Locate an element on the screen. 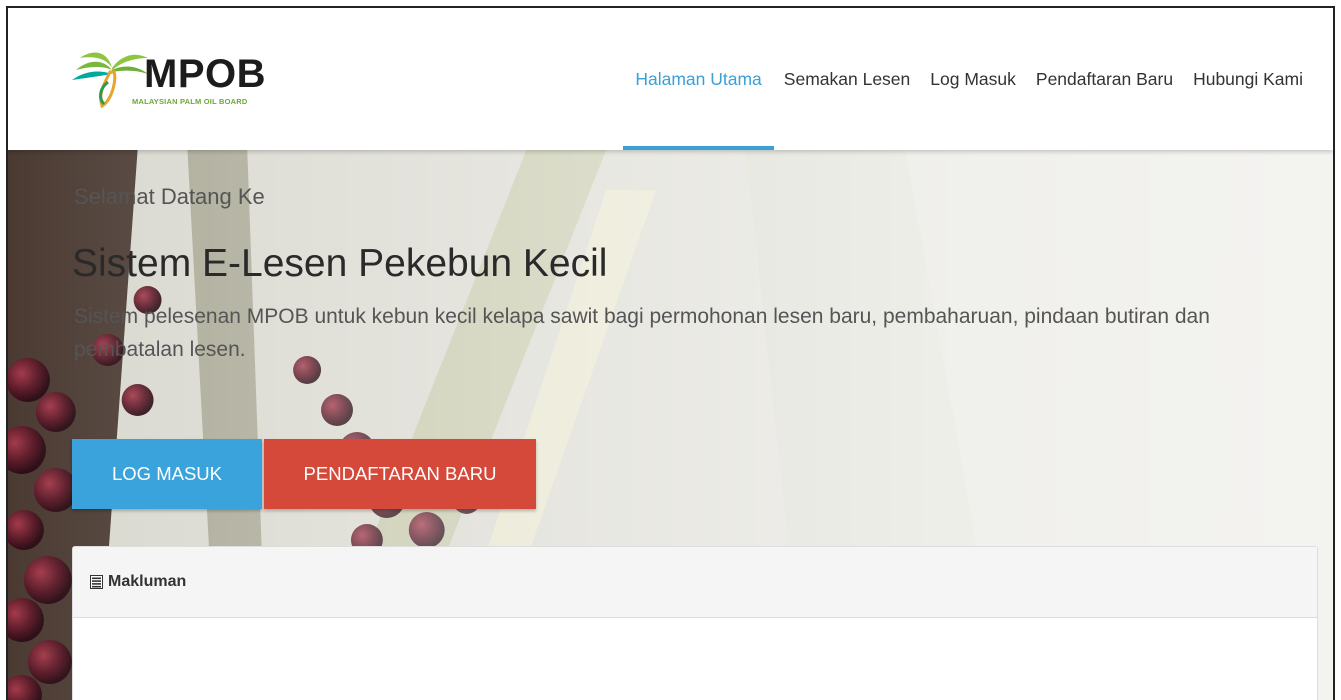 The image size is (1341, 700). nav-hubungi-kami: Hubungi Kami is located at coordinates (1248, 79).